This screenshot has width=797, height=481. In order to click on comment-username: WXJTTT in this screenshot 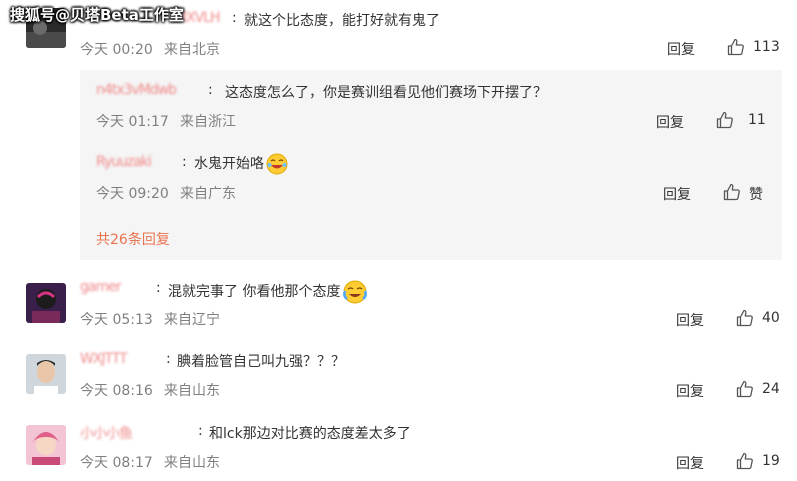, I will do `click(104, 359)`.